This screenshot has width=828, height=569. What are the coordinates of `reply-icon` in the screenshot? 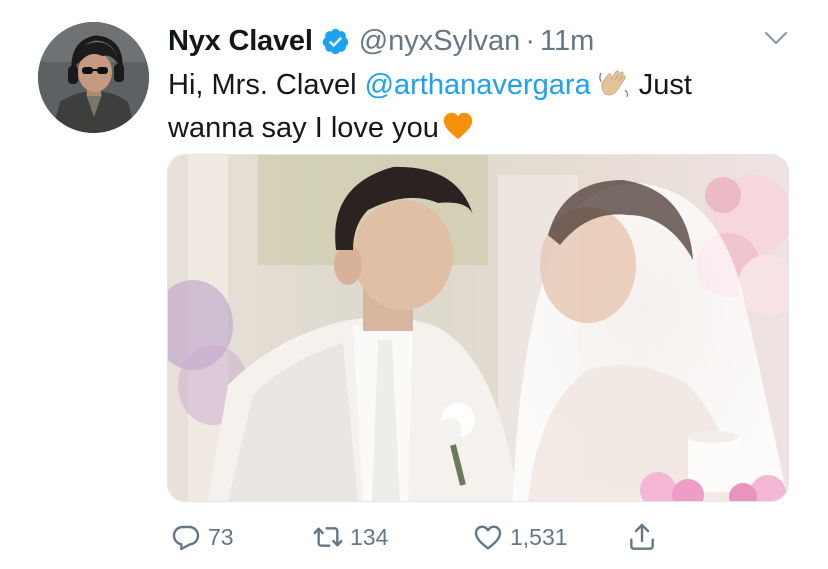 It's located at (186, 538).